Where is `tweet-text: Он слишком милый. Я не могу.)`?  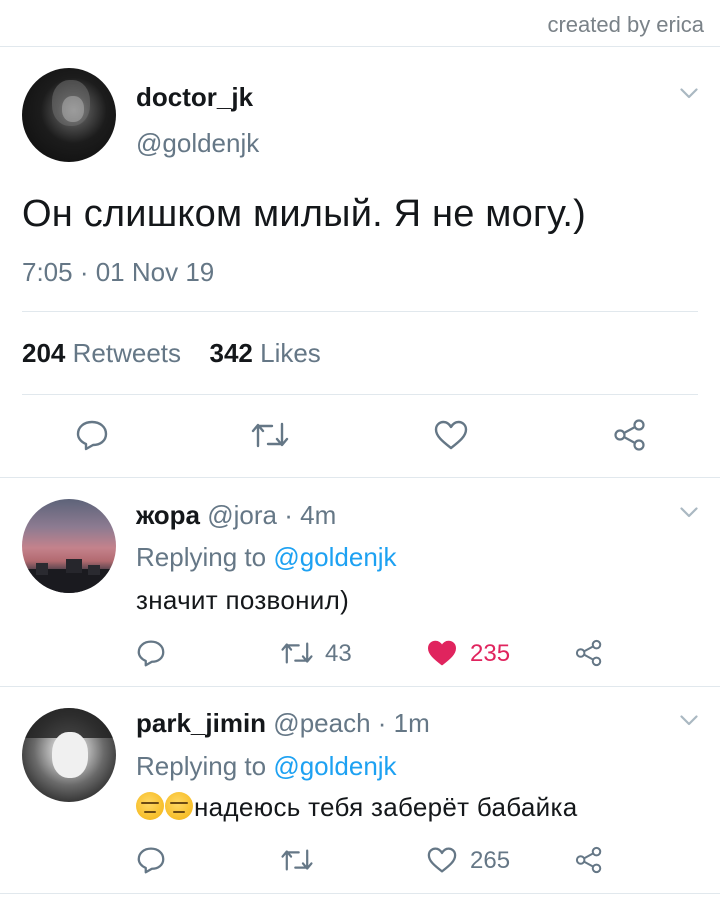
tweet-text: Он слишком милый. Я не могу.) is located at coordinates (304, 214).